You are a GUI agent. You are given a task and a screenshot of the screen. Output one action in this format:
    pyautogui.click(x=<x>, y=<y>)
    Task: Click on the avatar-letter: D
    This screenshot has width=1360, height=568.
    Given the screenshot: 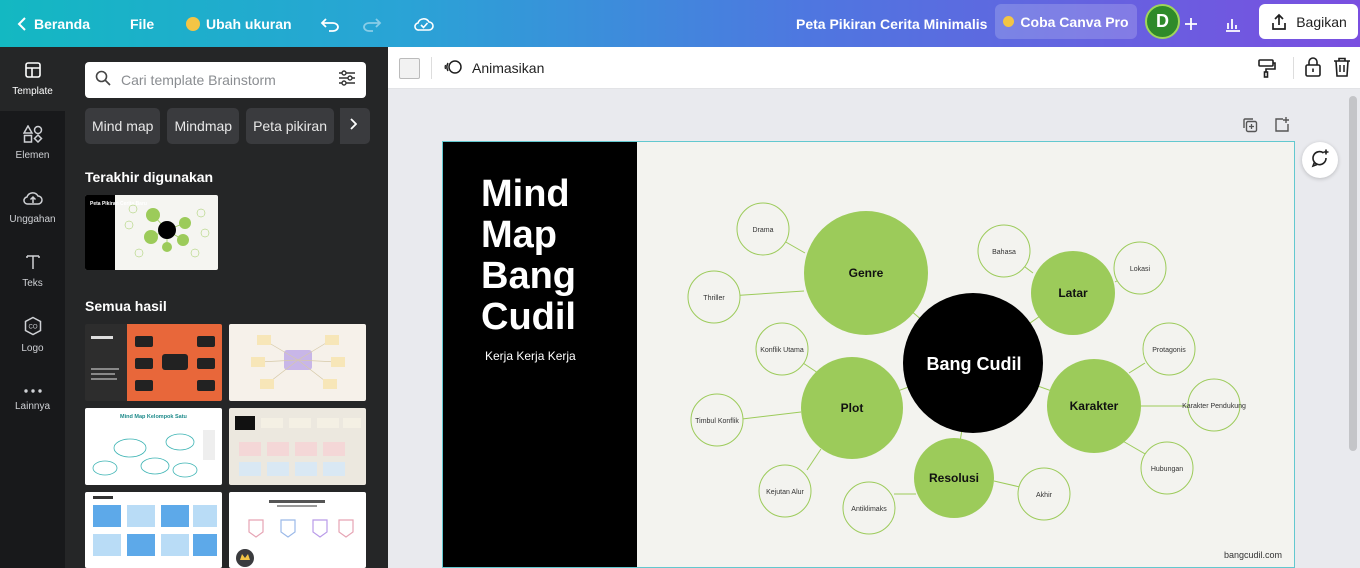 What is the action you would take?
    pyautogui.click(x=1162, y=21)
    